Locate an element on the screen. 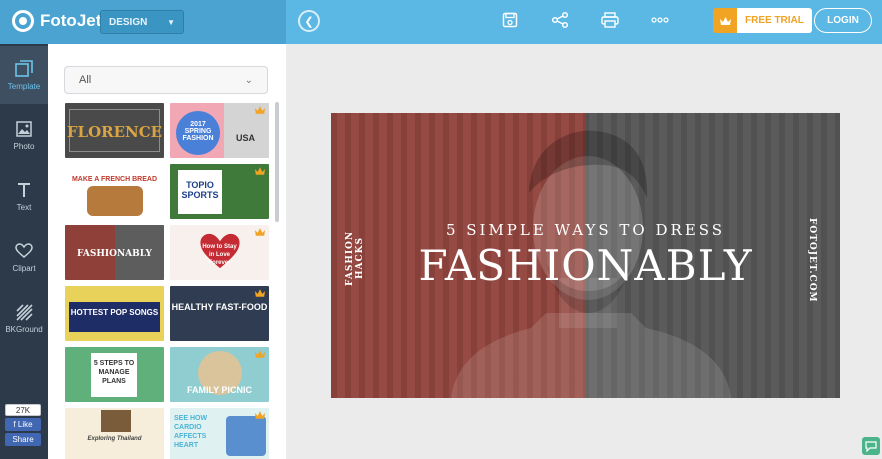  nav-label-clipart: Clipart is located at coordinates (24, 268).